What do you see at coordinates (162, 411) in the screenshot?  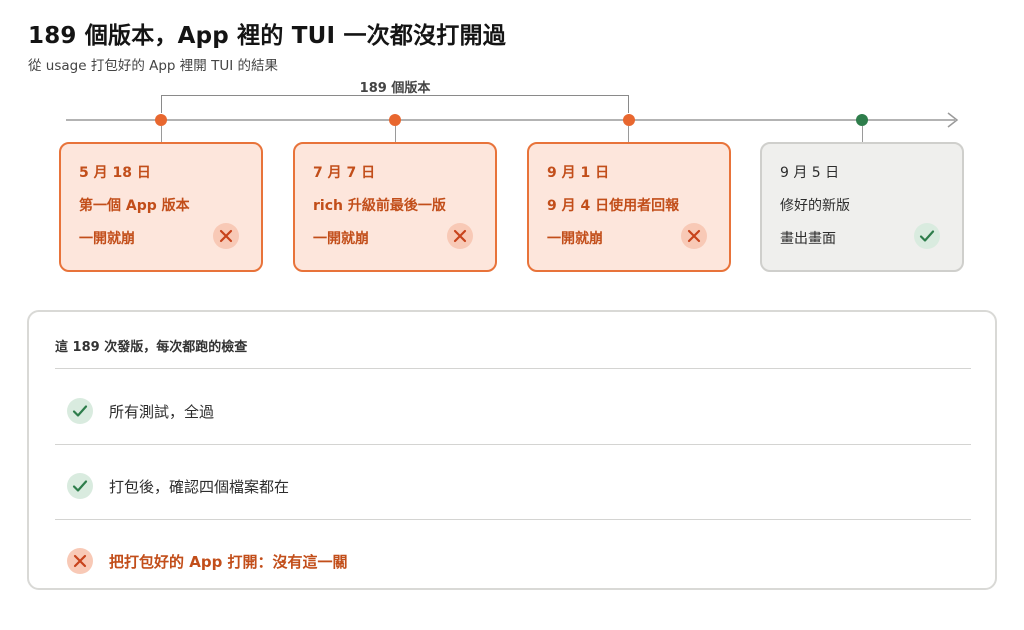 I see `check-label: 所有測試，全過` at bounding box center [162, 411].